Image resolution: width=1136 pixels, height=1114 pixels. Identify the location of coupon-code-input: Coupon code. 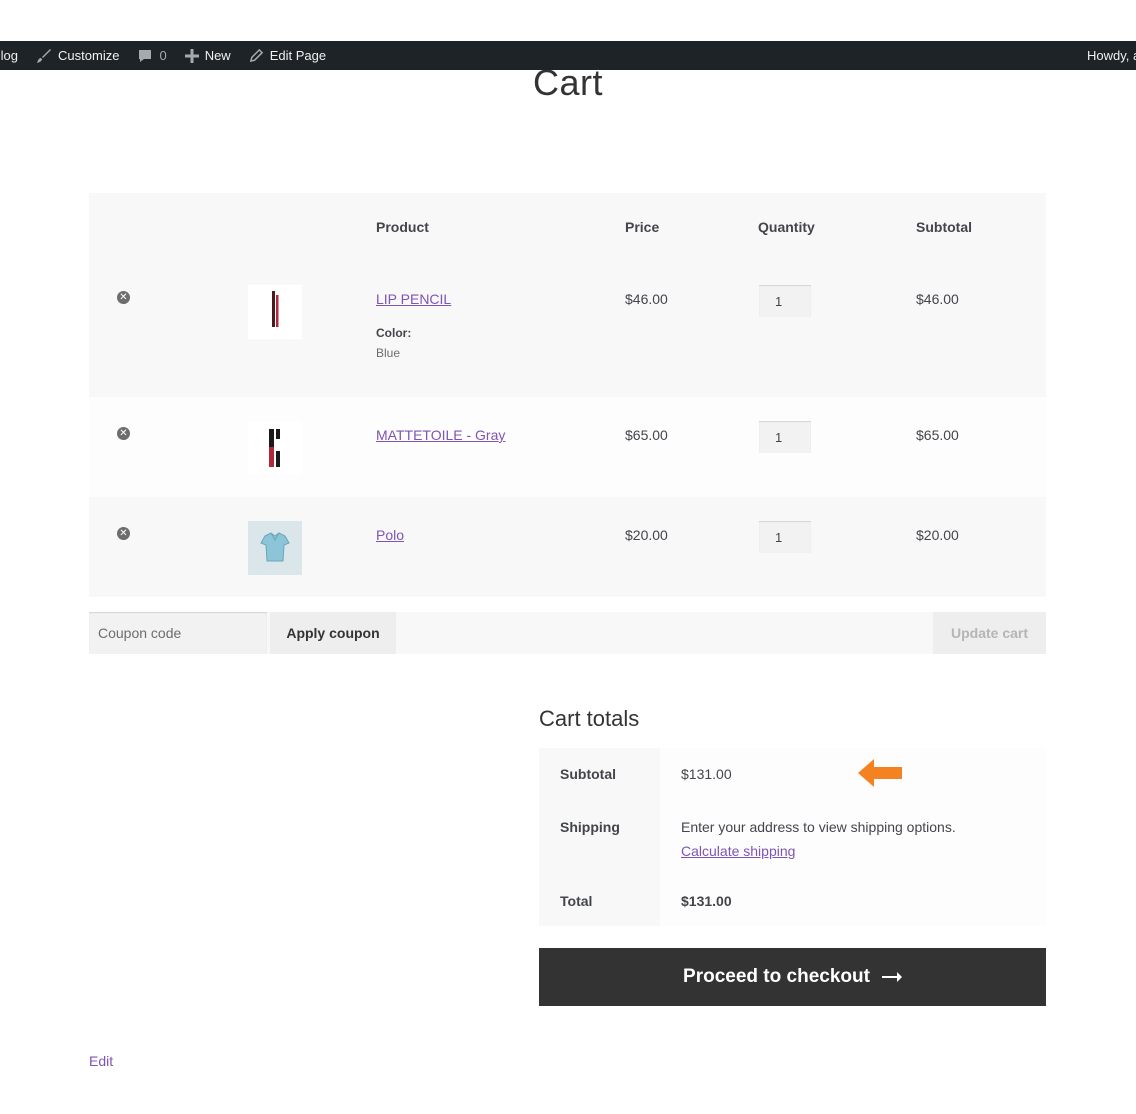
(178, 633).